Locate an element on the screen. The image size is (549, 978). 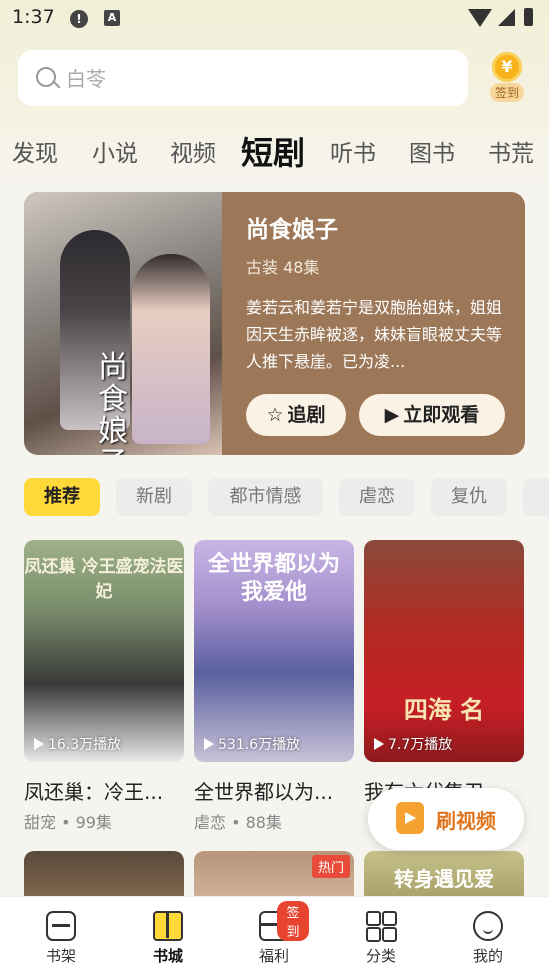
nav-label: 福利 is located at coordinates (273, 956).